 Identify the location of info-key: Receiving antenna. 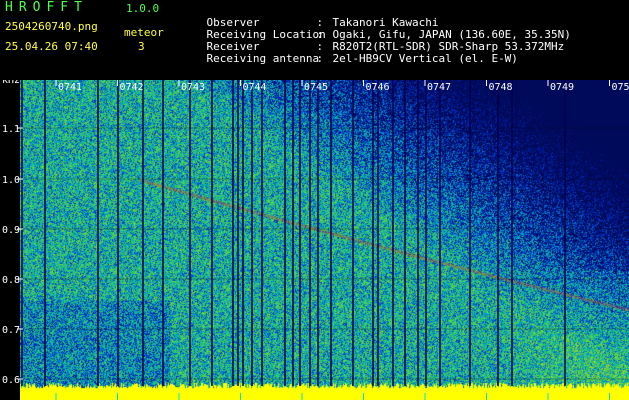
(263, 58).